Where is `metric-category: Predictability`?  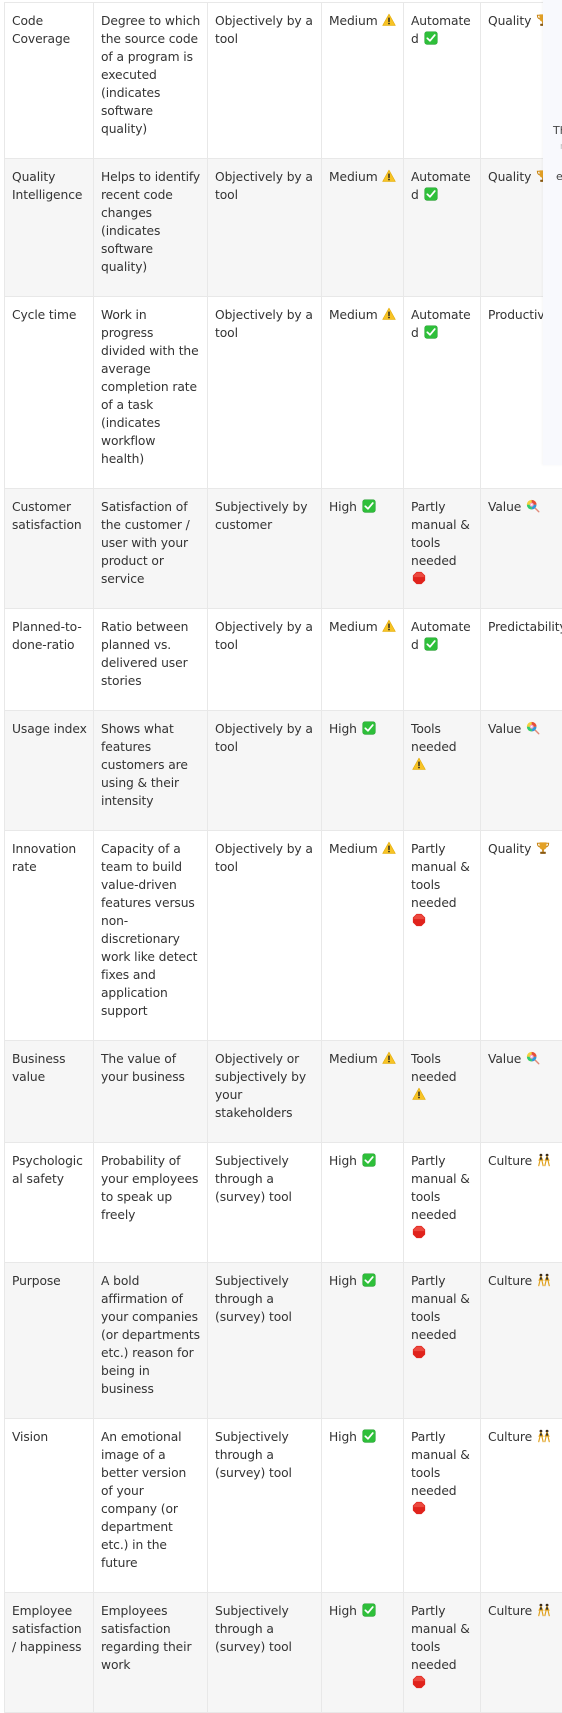 metric-category: Predictability is located at coordinates (525, 627).